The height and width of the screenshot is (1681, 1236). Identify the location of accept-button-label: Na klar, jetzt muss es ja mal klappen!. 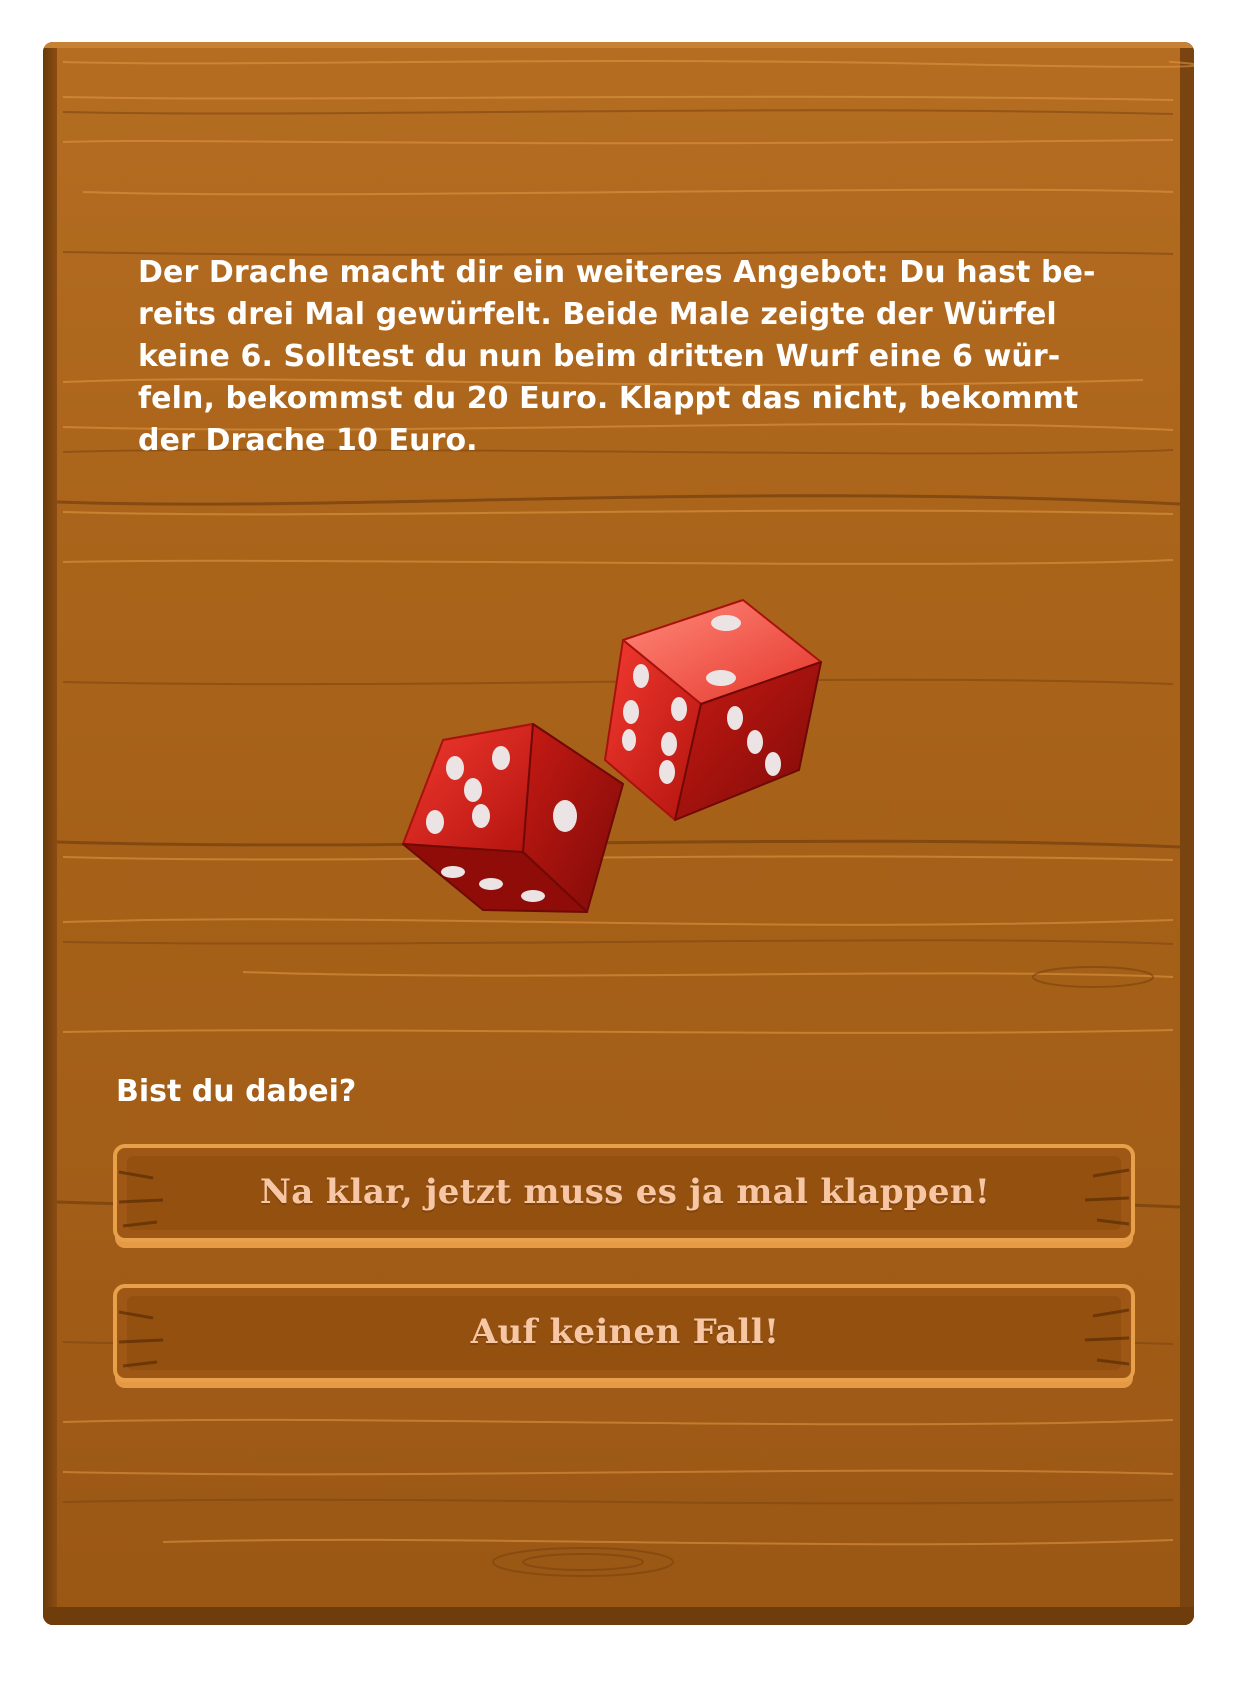
(625, 1192).